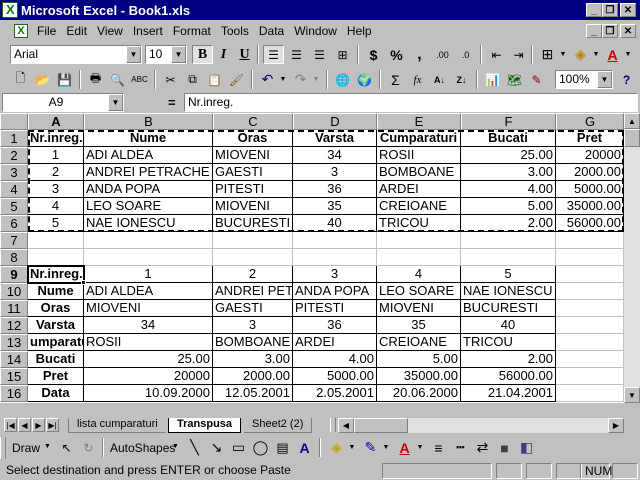 The height and width of the screenshot is (480, 640). What do you see at coordinates (508, 206) in the screenshot?
I see `table1-cell: 5.00` at bounding box center [508, 206].